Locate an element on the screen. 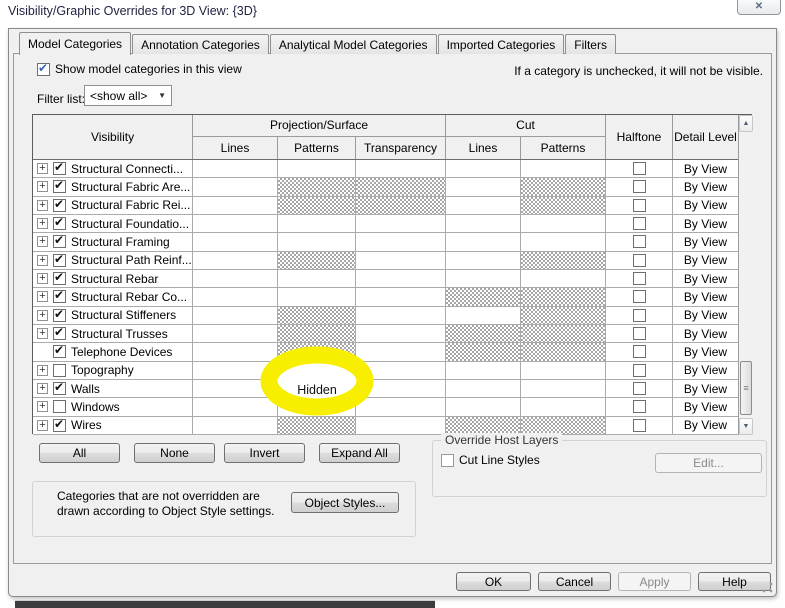  none-button: None is located at coordinates (174, 453).